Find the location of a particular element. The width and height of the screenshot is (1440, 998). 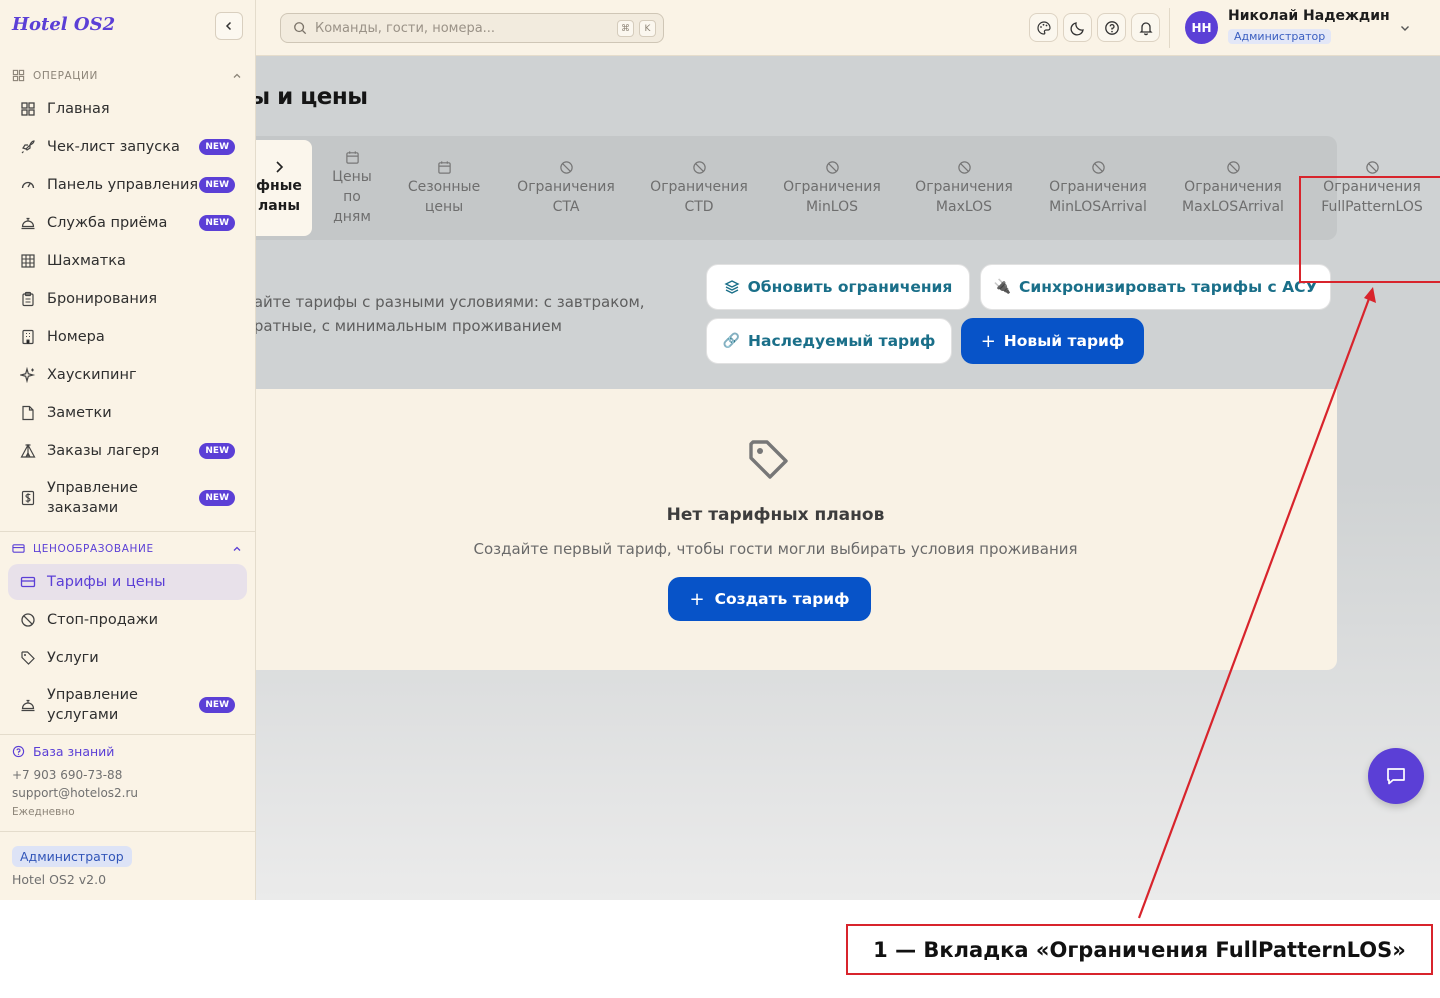

tab-label: Цены по дням is located at coordinates (352, 196).